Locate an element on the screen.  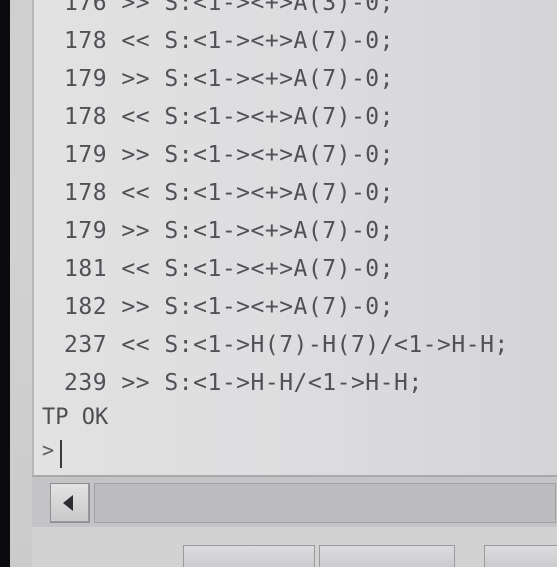
horizontal-scrollbar is located at coordinates (294, 503).